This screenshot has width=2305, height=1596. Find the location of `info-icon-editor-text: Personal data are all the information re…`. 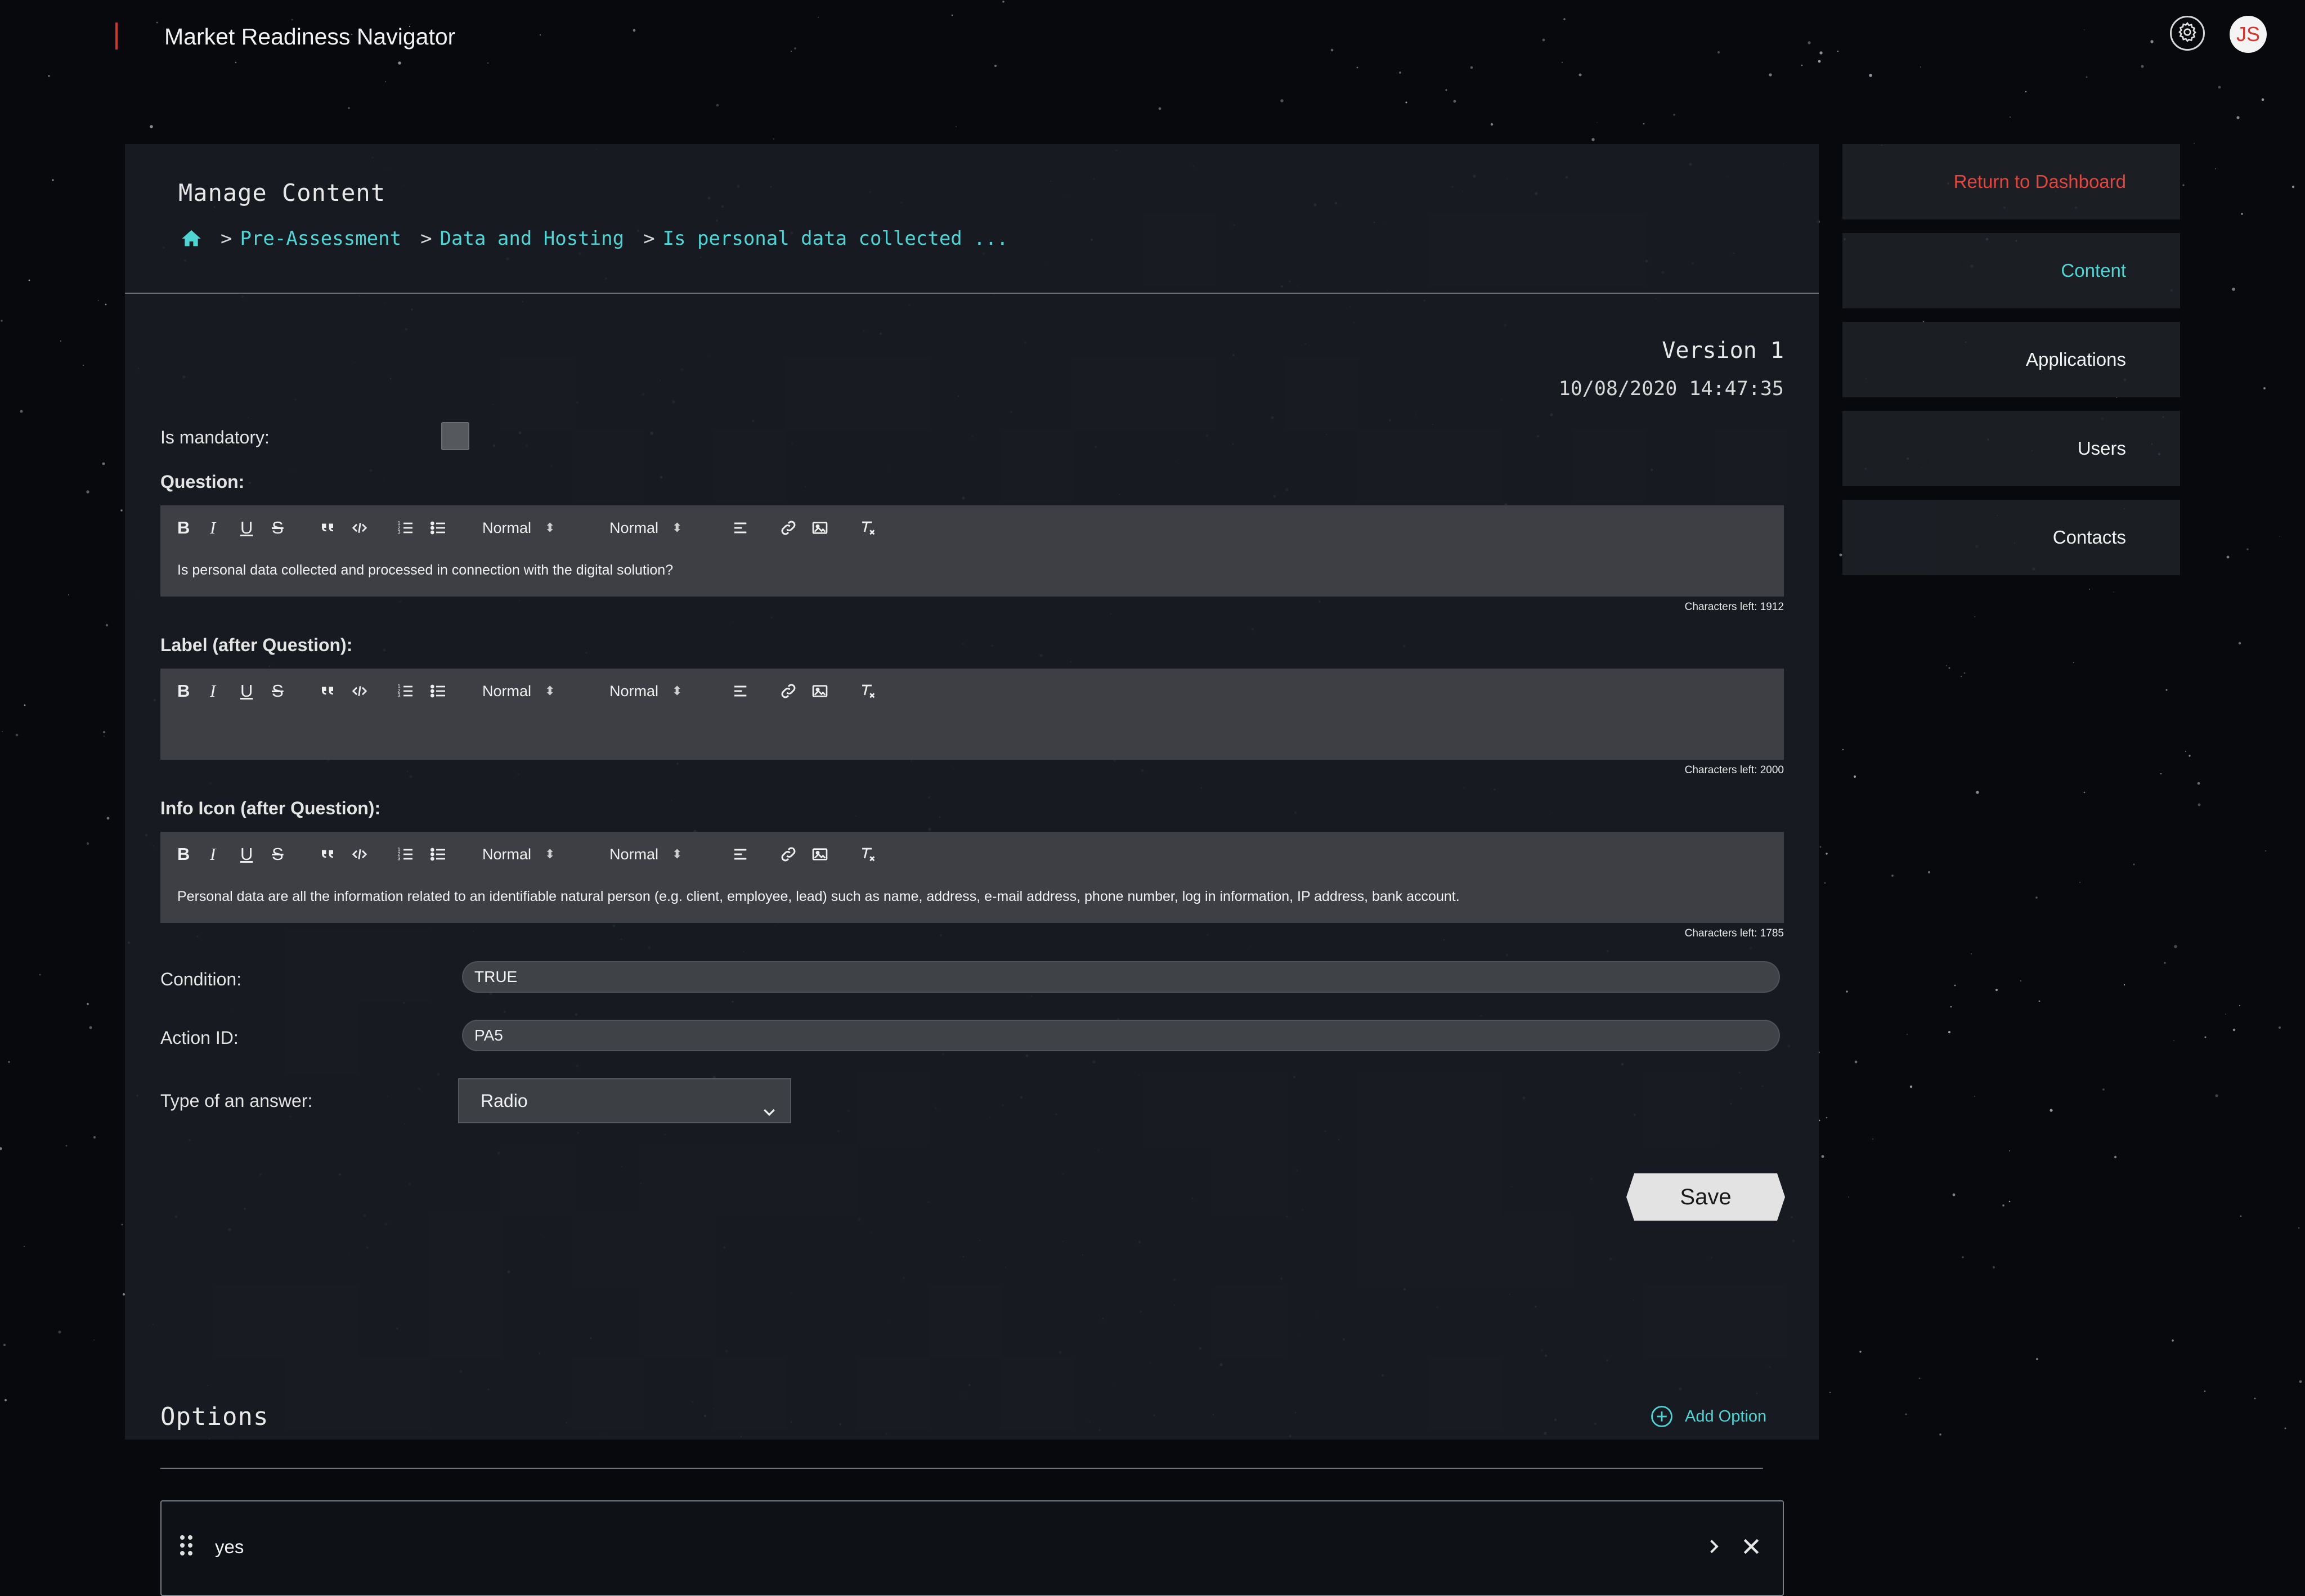

info-icon-editor-text: Personal data are all the information re… is located at coordinates (818, 897).